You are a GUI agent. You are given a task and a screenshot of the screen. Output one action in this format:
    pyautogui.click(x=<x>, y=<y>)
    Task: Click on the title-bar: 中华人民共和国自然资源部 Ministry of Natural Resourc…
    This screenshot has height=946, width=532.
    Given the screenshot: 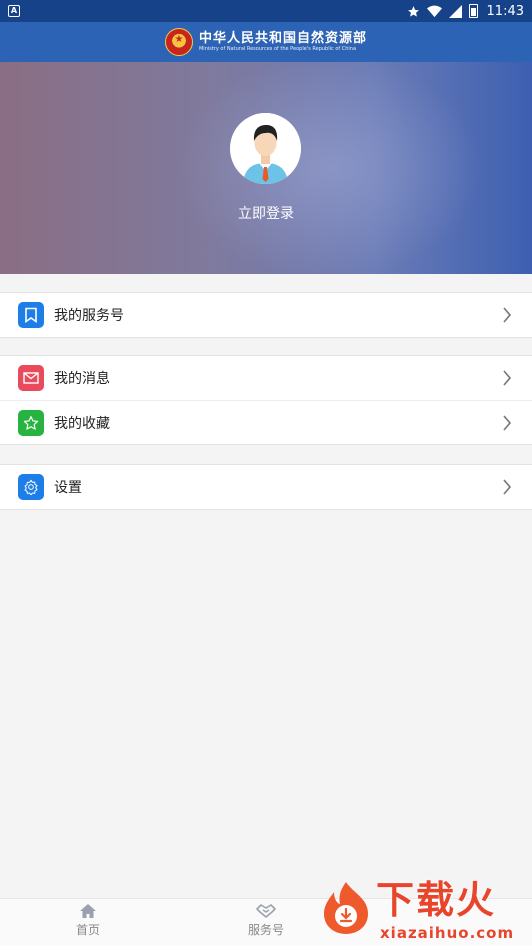 What is the action you would take?
    pyautogui.click(x=266, y=42)
    